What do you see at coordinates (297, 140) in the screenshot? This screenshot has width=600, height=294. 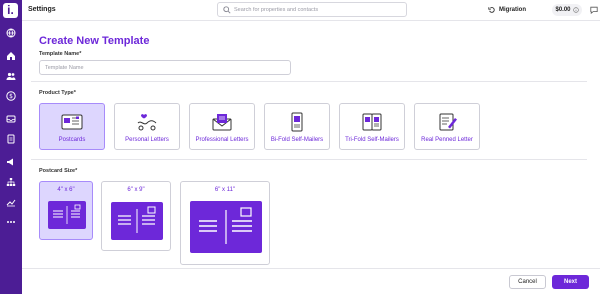 I see `product-card-label: Bi-Fold Self-Mailers` at bounding box center [297, 140].